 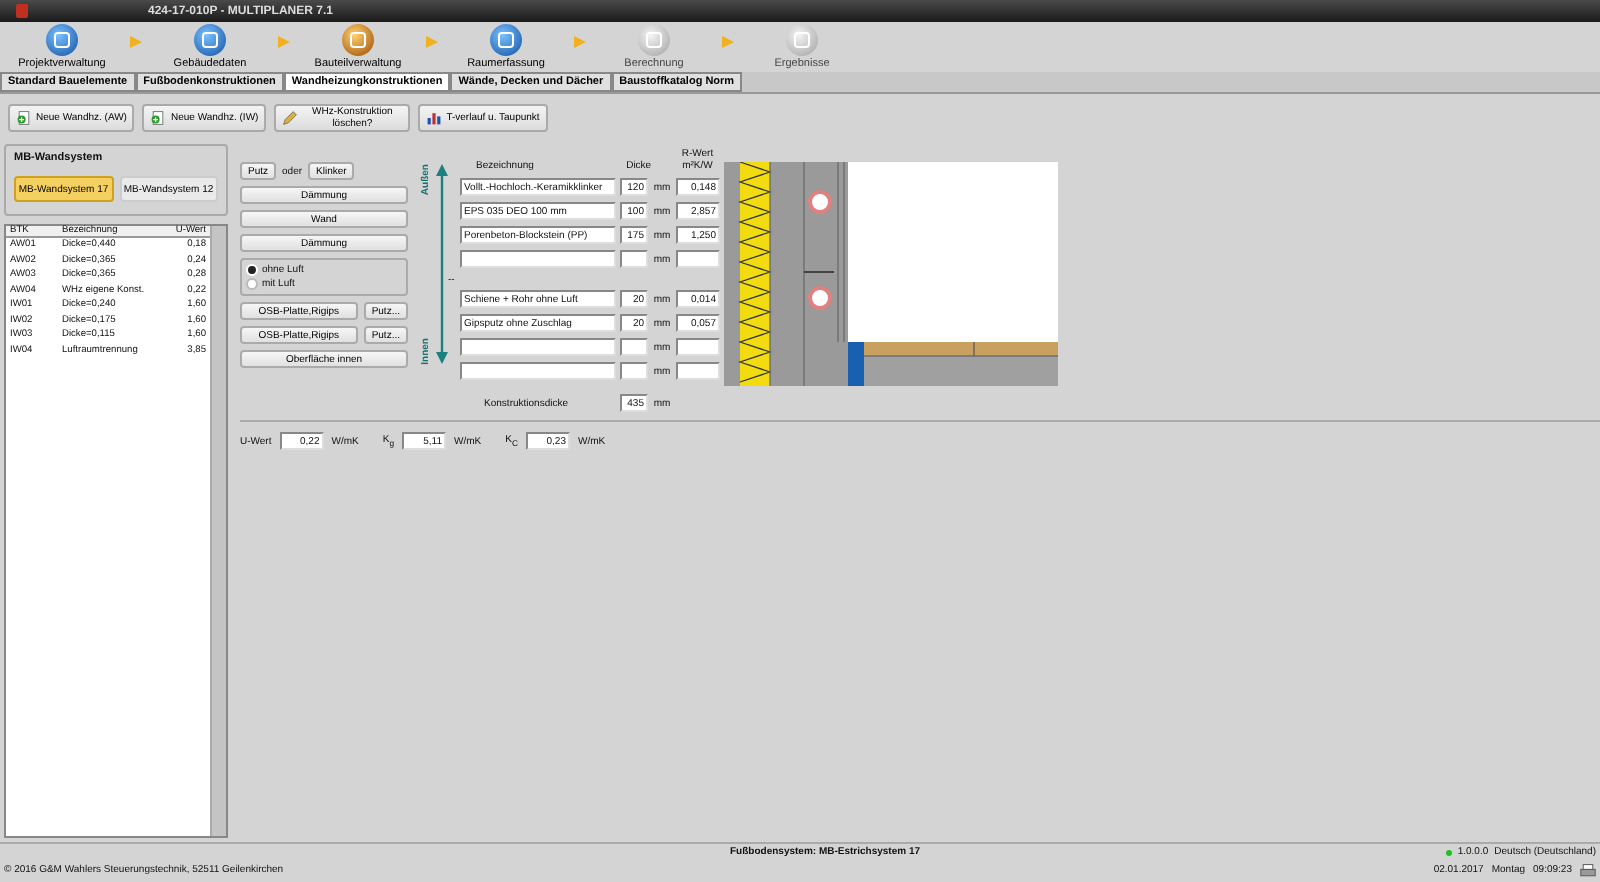 What do you see at coordinates (218, 531) in the screenshot?
I see `scroll-bar` at bounding box center [218, 531].